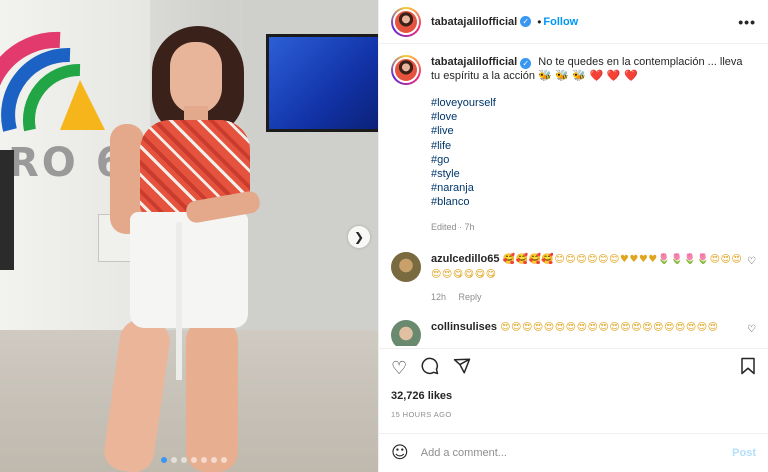  I want to click on chevron-right-icon: ❯, so click(359, 237).